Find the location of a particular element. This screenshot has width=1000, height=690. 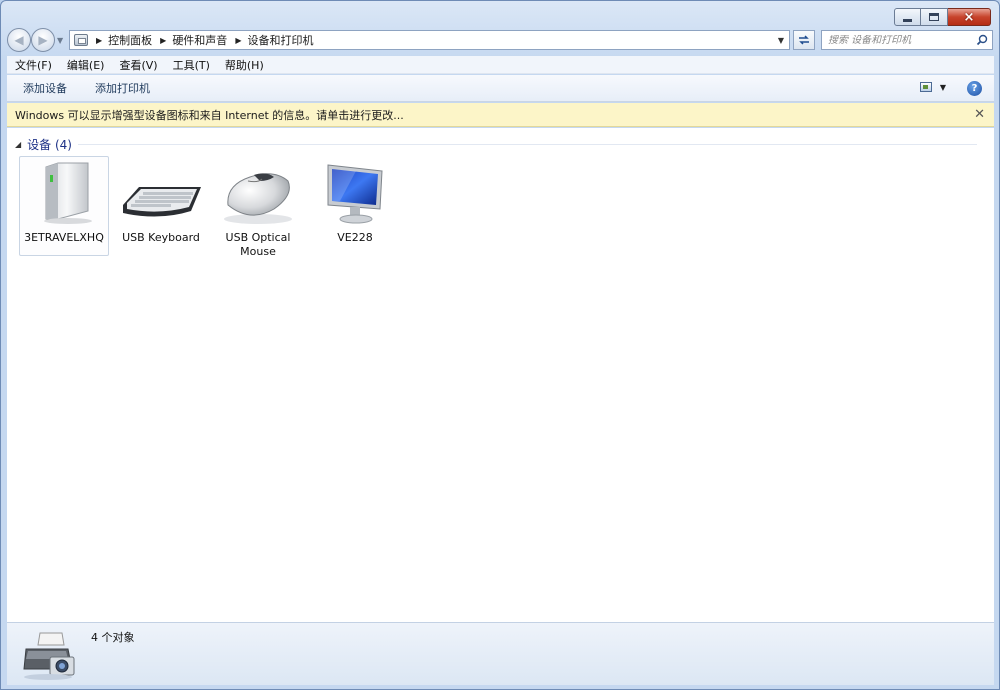

minimize-button is located at coordinates (907, 17).